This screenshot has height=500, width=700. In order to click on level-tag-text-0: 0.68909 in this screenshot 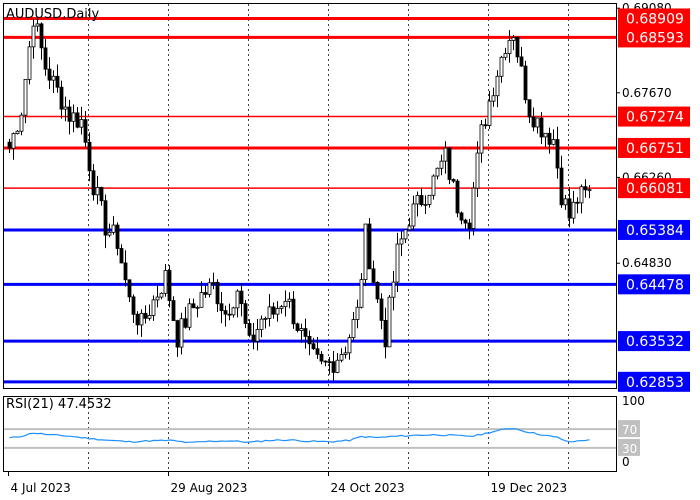, I will do `click(655, 19)`.